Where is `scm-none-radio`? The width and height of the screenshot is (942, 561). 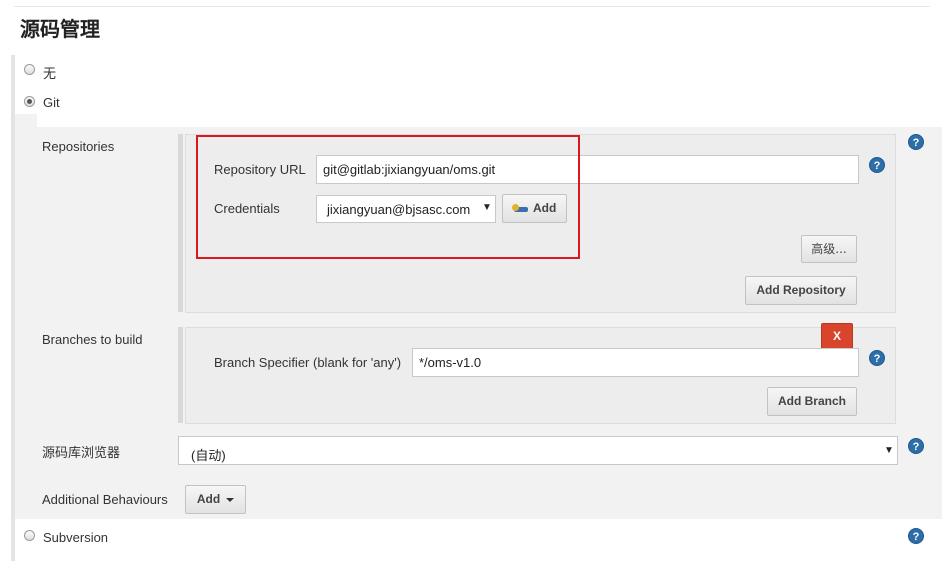 scm-none-radio is located at coordinates (29, 69).